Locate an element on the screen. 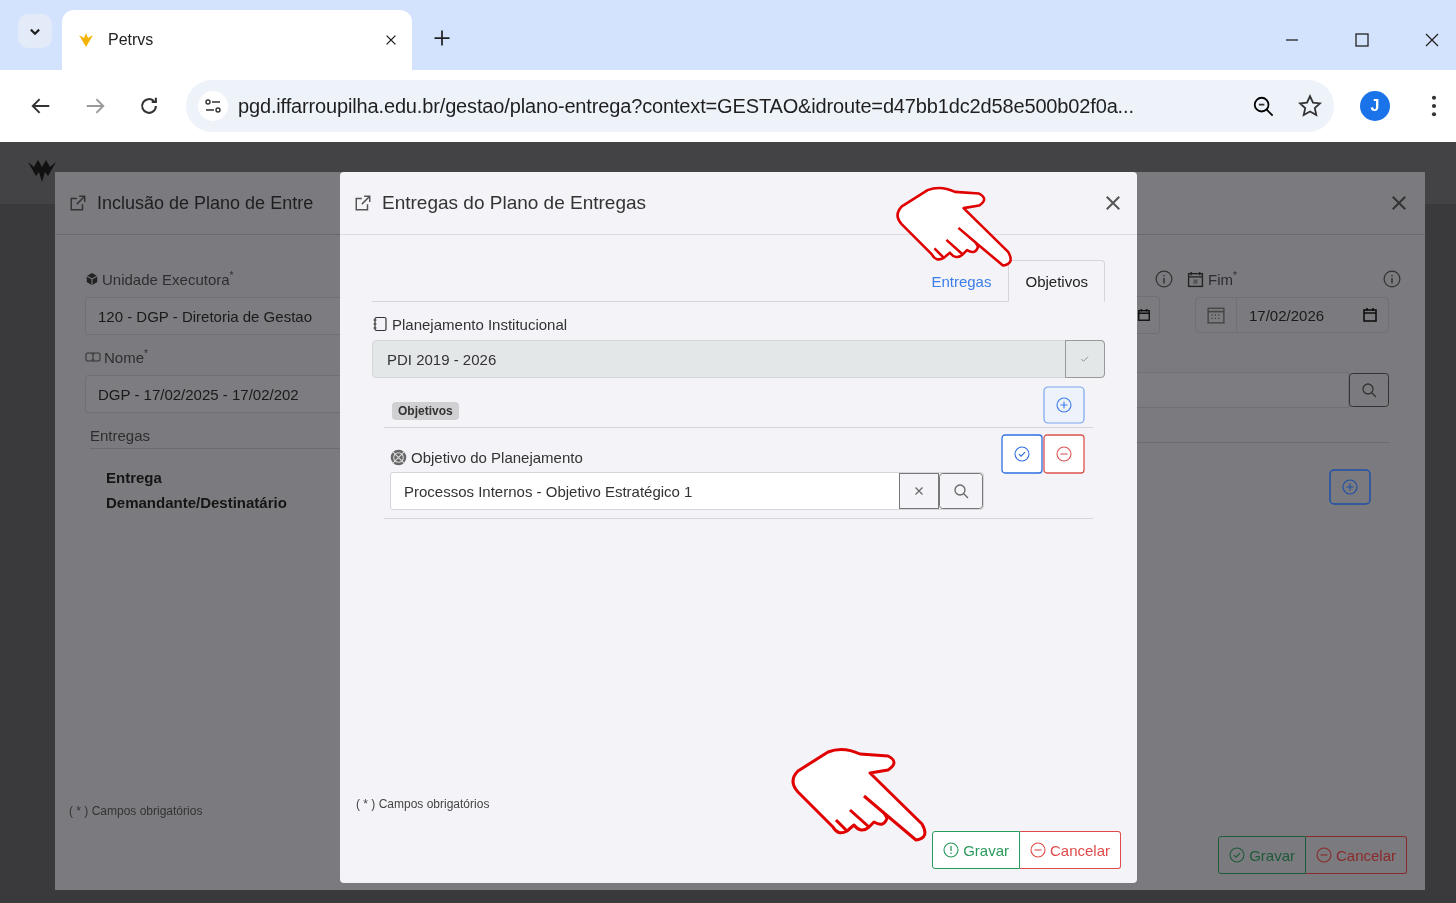  maximize-icon is located at coordinates (1362, 40).